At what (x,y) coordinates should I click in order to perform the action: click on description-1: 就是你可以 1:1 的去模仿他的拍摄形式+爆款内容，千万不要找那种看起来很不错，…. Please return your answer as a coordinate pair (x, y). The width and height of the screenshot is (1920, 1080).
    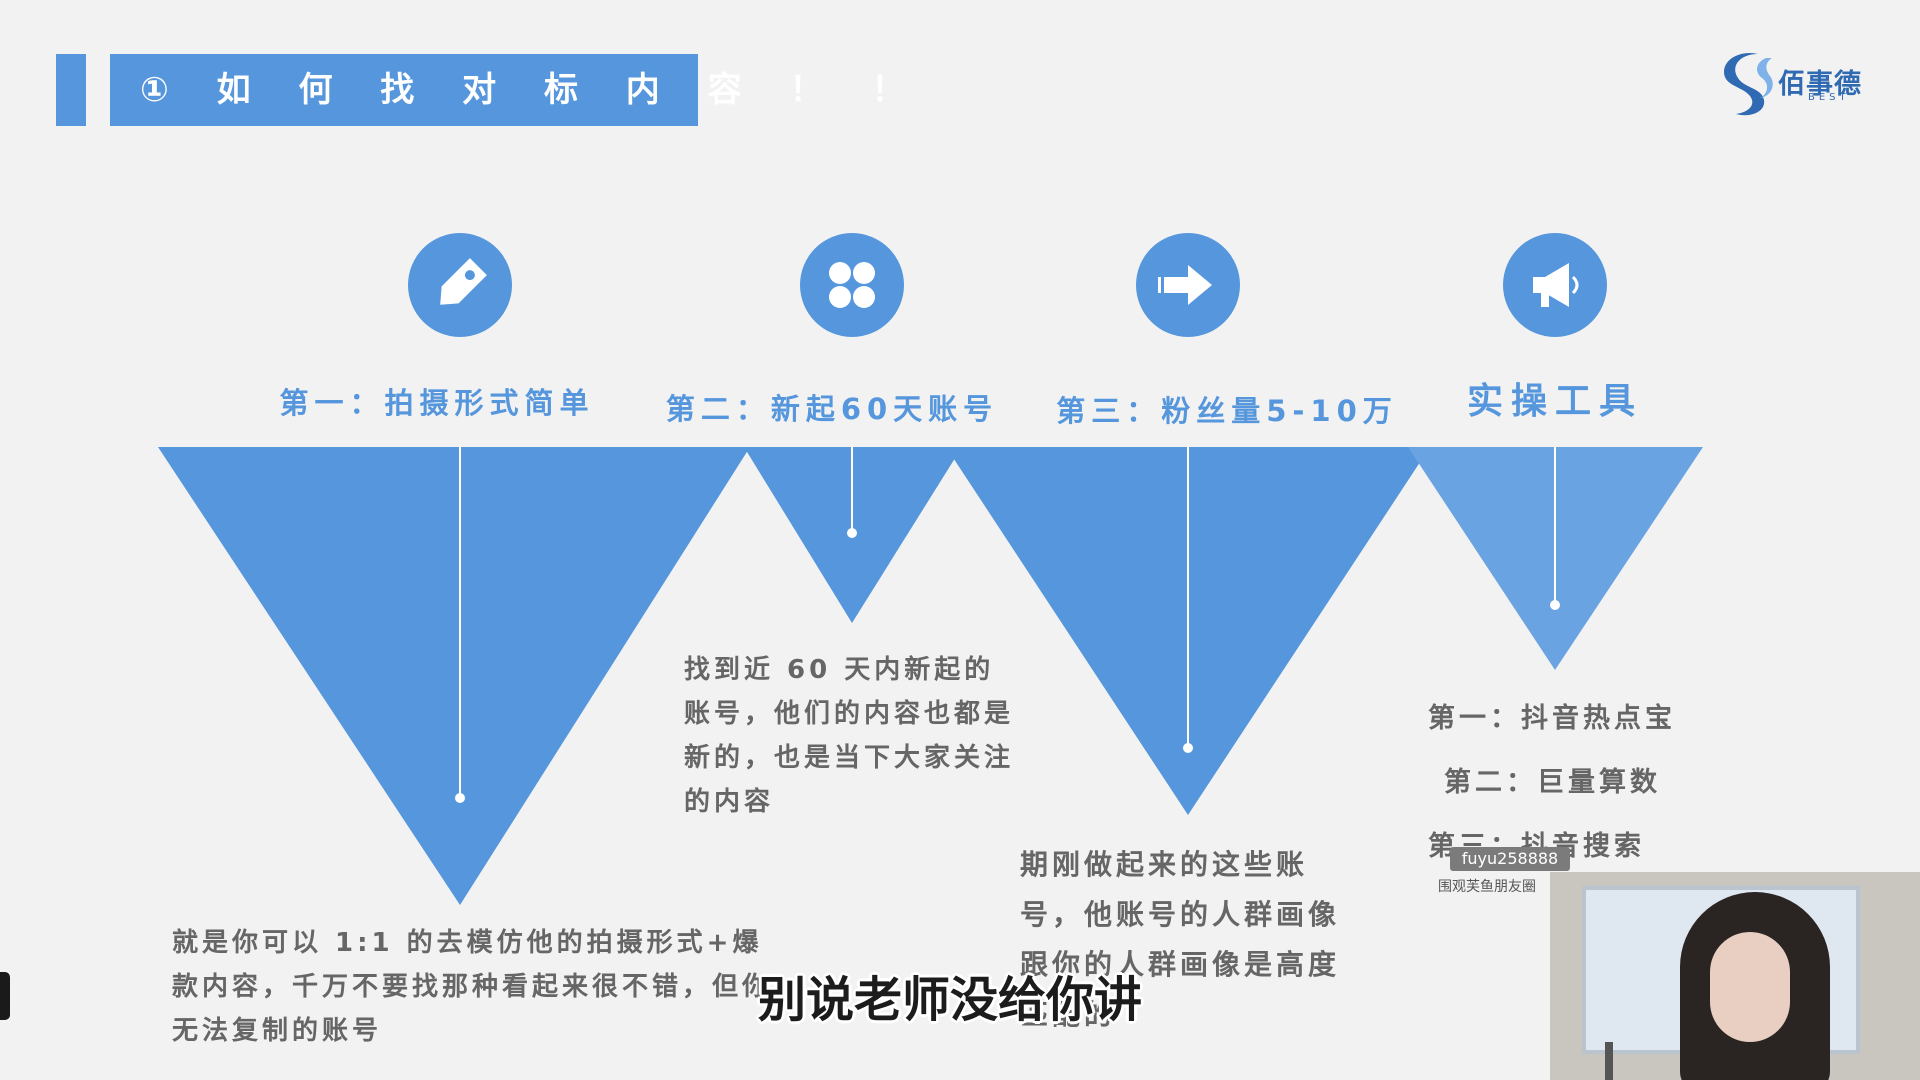
    Looking at the image, I should click on (472, 987).